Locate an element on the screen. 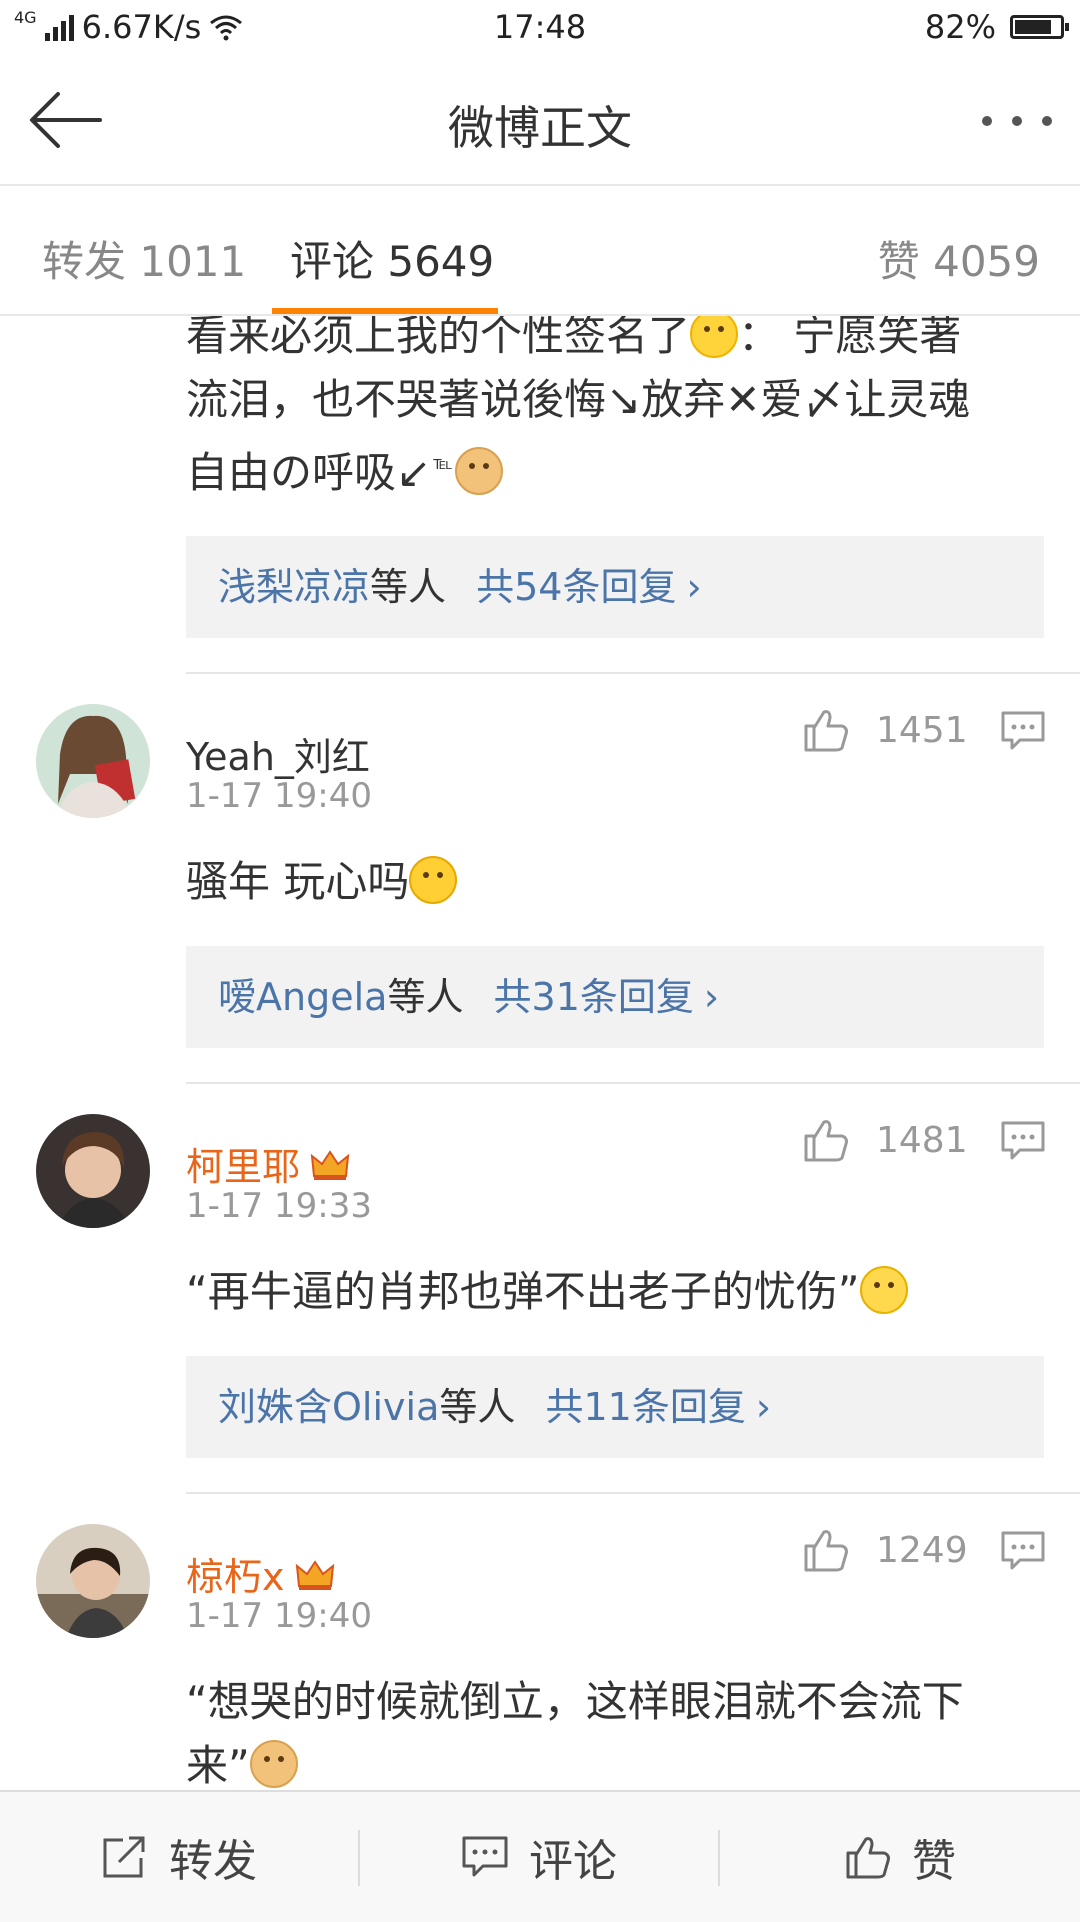  laughing-emoji-icon is located at coordinates (433, 880).